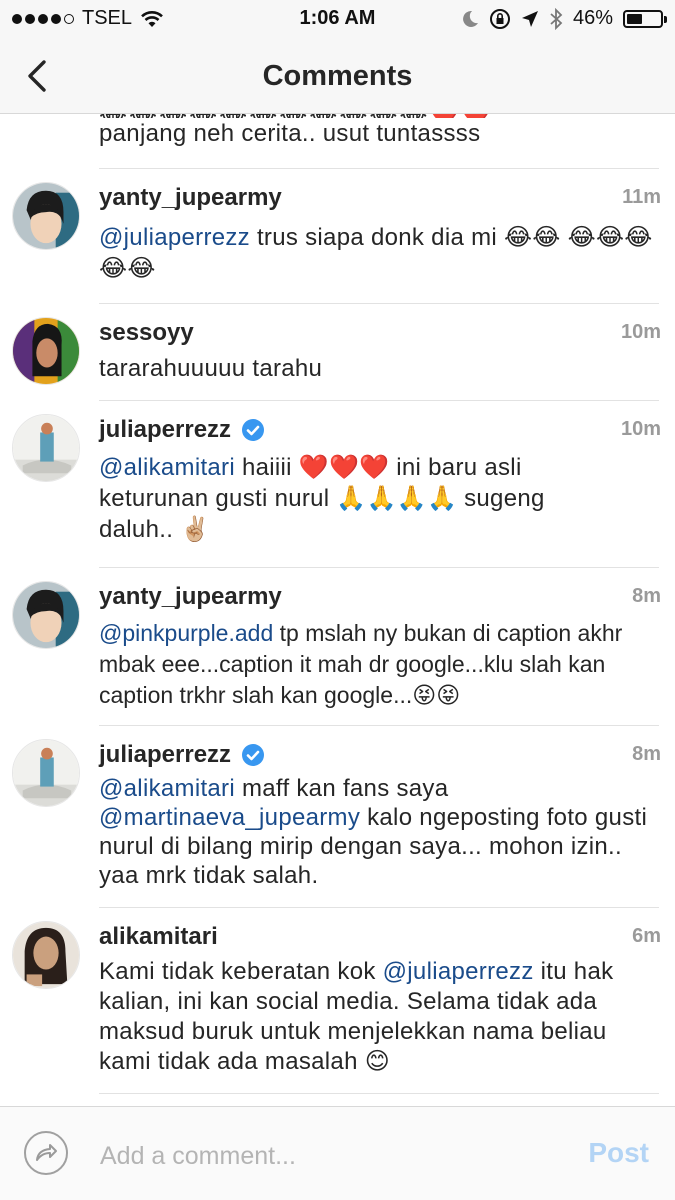  What do you see at coordinates (556, 18) in the screenshot?
I see `bluetooth-icon` at bounding box center [556, 18].